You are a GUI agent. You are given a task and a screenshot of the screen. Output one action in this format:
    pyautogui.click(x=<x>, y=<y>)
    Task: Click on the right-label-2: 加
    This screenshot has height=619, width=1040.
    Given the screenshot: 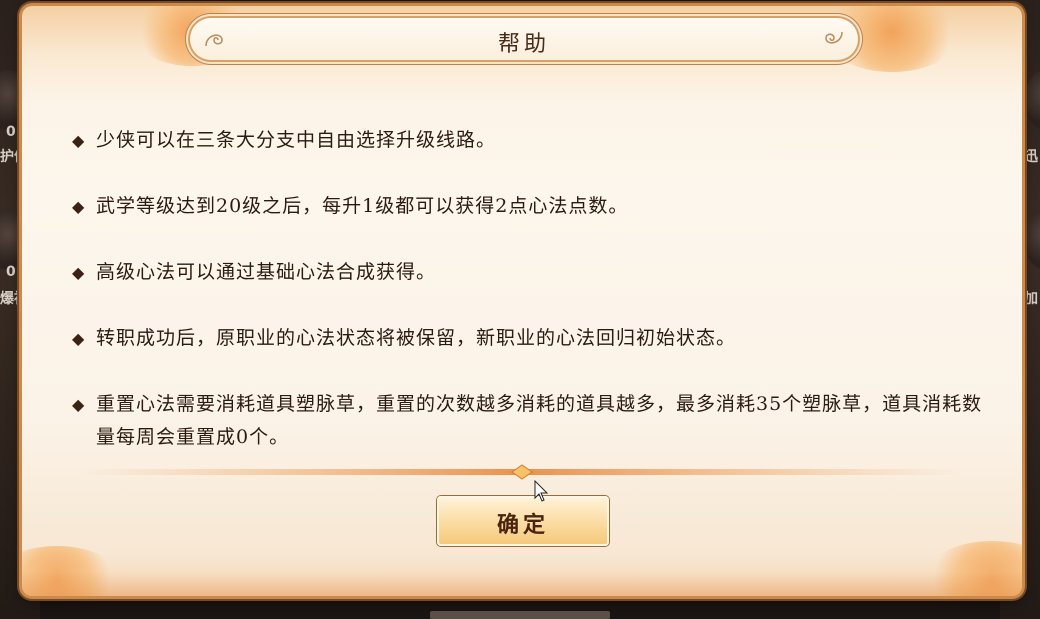 What is the action you would take?
    pyautogui.click(x=1031, y=299)
    